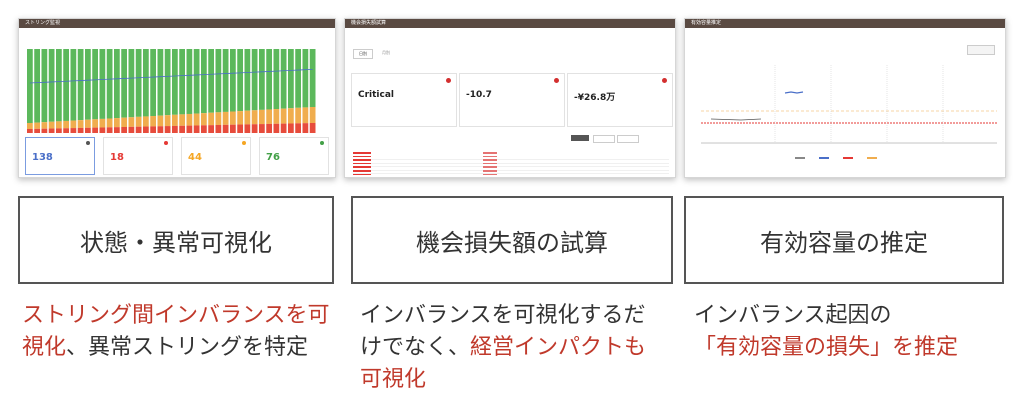 Image resolution: width=1024 pixels, height=413 pixels. I want to click on caption-loss-estimate: インバランスを可視化するだけでなく、経営インパクトも可視化, so click(507, 348).